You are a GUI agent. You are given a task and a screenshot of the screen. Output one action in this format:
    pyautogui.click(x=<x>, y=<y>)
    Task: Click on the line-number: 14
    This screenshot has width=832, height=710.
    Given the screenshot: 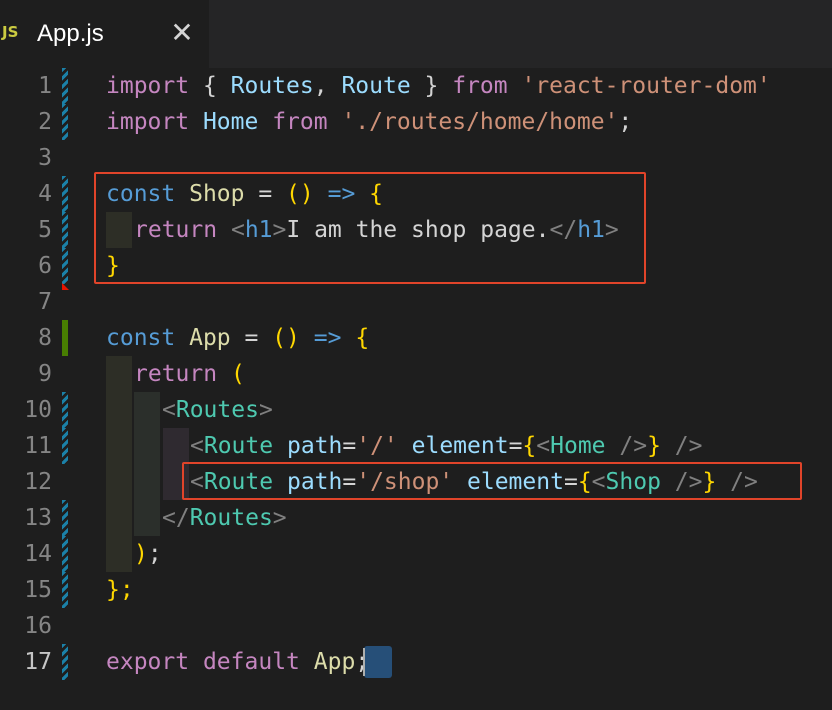 What is the action you would take?
    pyautogui.click(x=38, y=554)
    